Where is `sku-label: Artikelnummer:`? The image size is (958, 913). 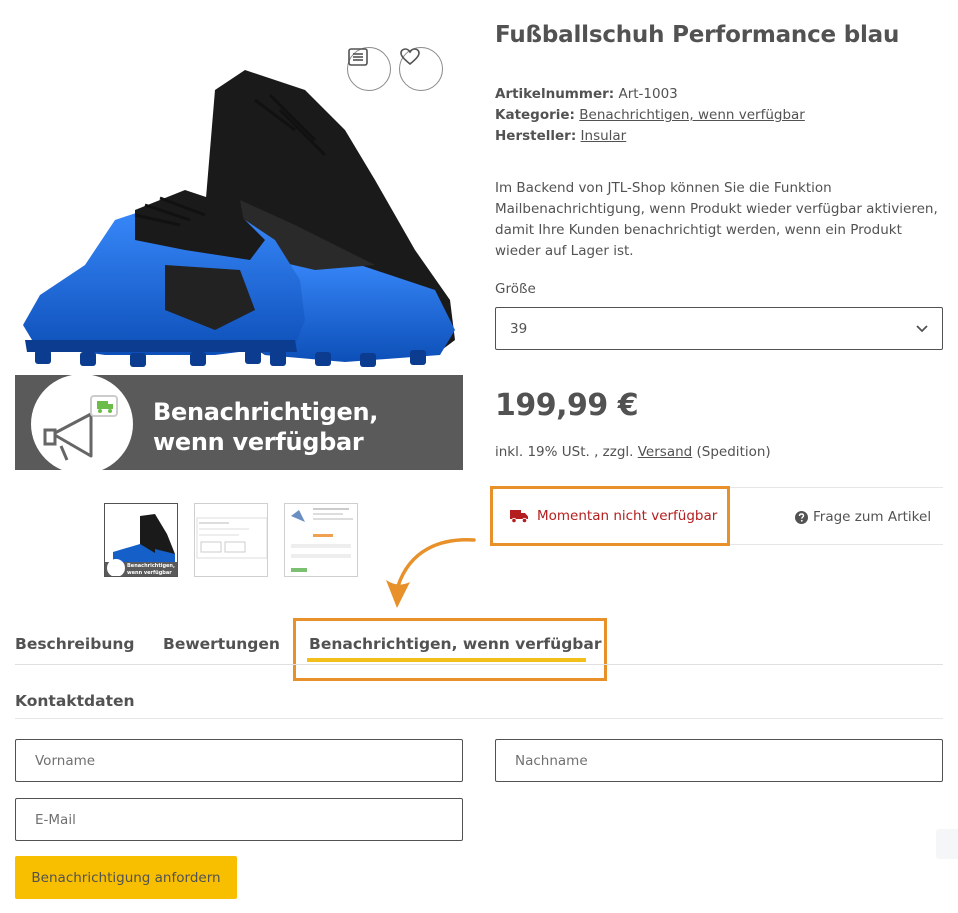 sku-label: Artikelnummer: is located at coordinates (555, 94).